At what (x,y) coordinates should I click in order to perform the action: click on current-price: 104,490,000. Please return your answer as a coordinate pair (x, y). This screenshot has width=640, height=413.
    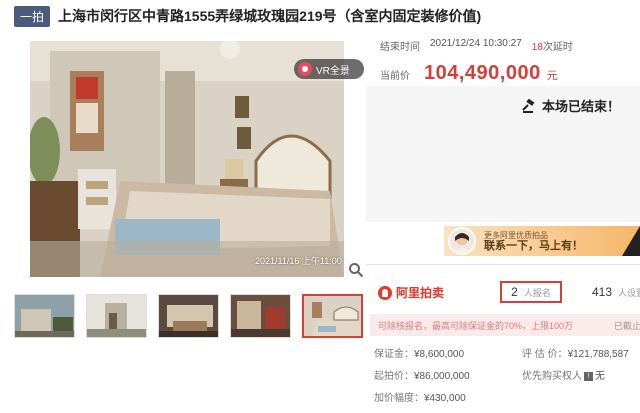
    Looking at the image, I should click on (482, 73).